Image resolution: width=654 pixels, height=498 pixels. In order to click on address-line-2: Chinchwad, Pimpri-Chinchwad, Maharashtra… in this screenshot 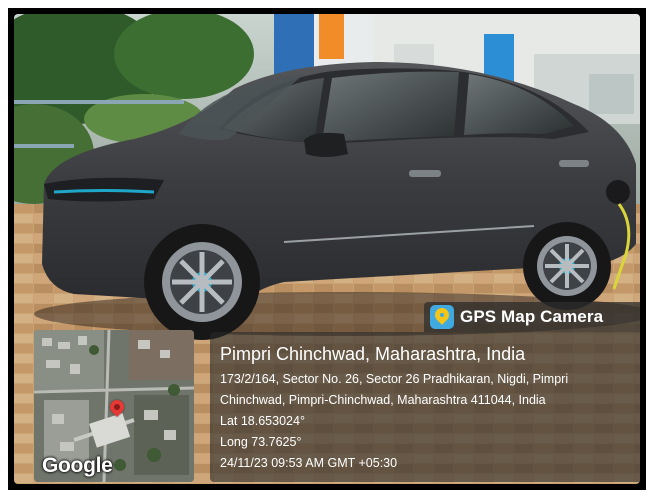, I will do `click(383, 400)`.